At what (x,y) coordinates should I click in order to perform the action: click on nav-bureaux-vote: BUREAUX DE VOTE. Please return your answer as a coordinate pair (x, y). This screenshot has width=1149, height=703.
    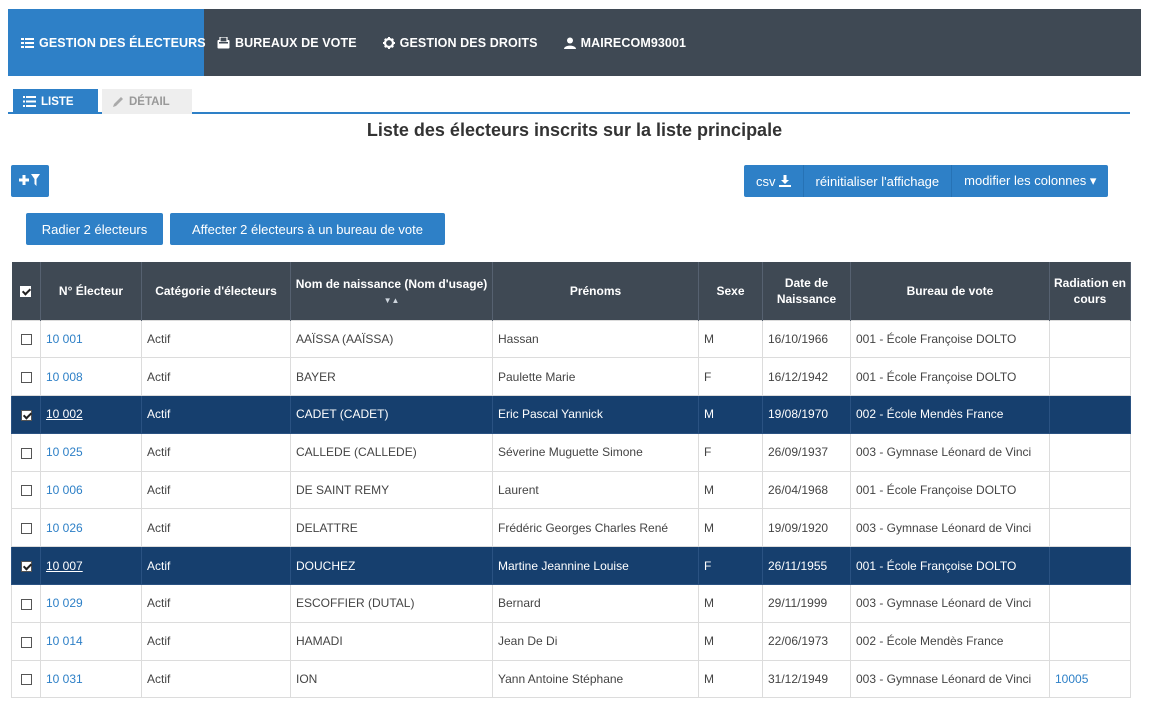
    Looking at the image, I should click on (287, 42).